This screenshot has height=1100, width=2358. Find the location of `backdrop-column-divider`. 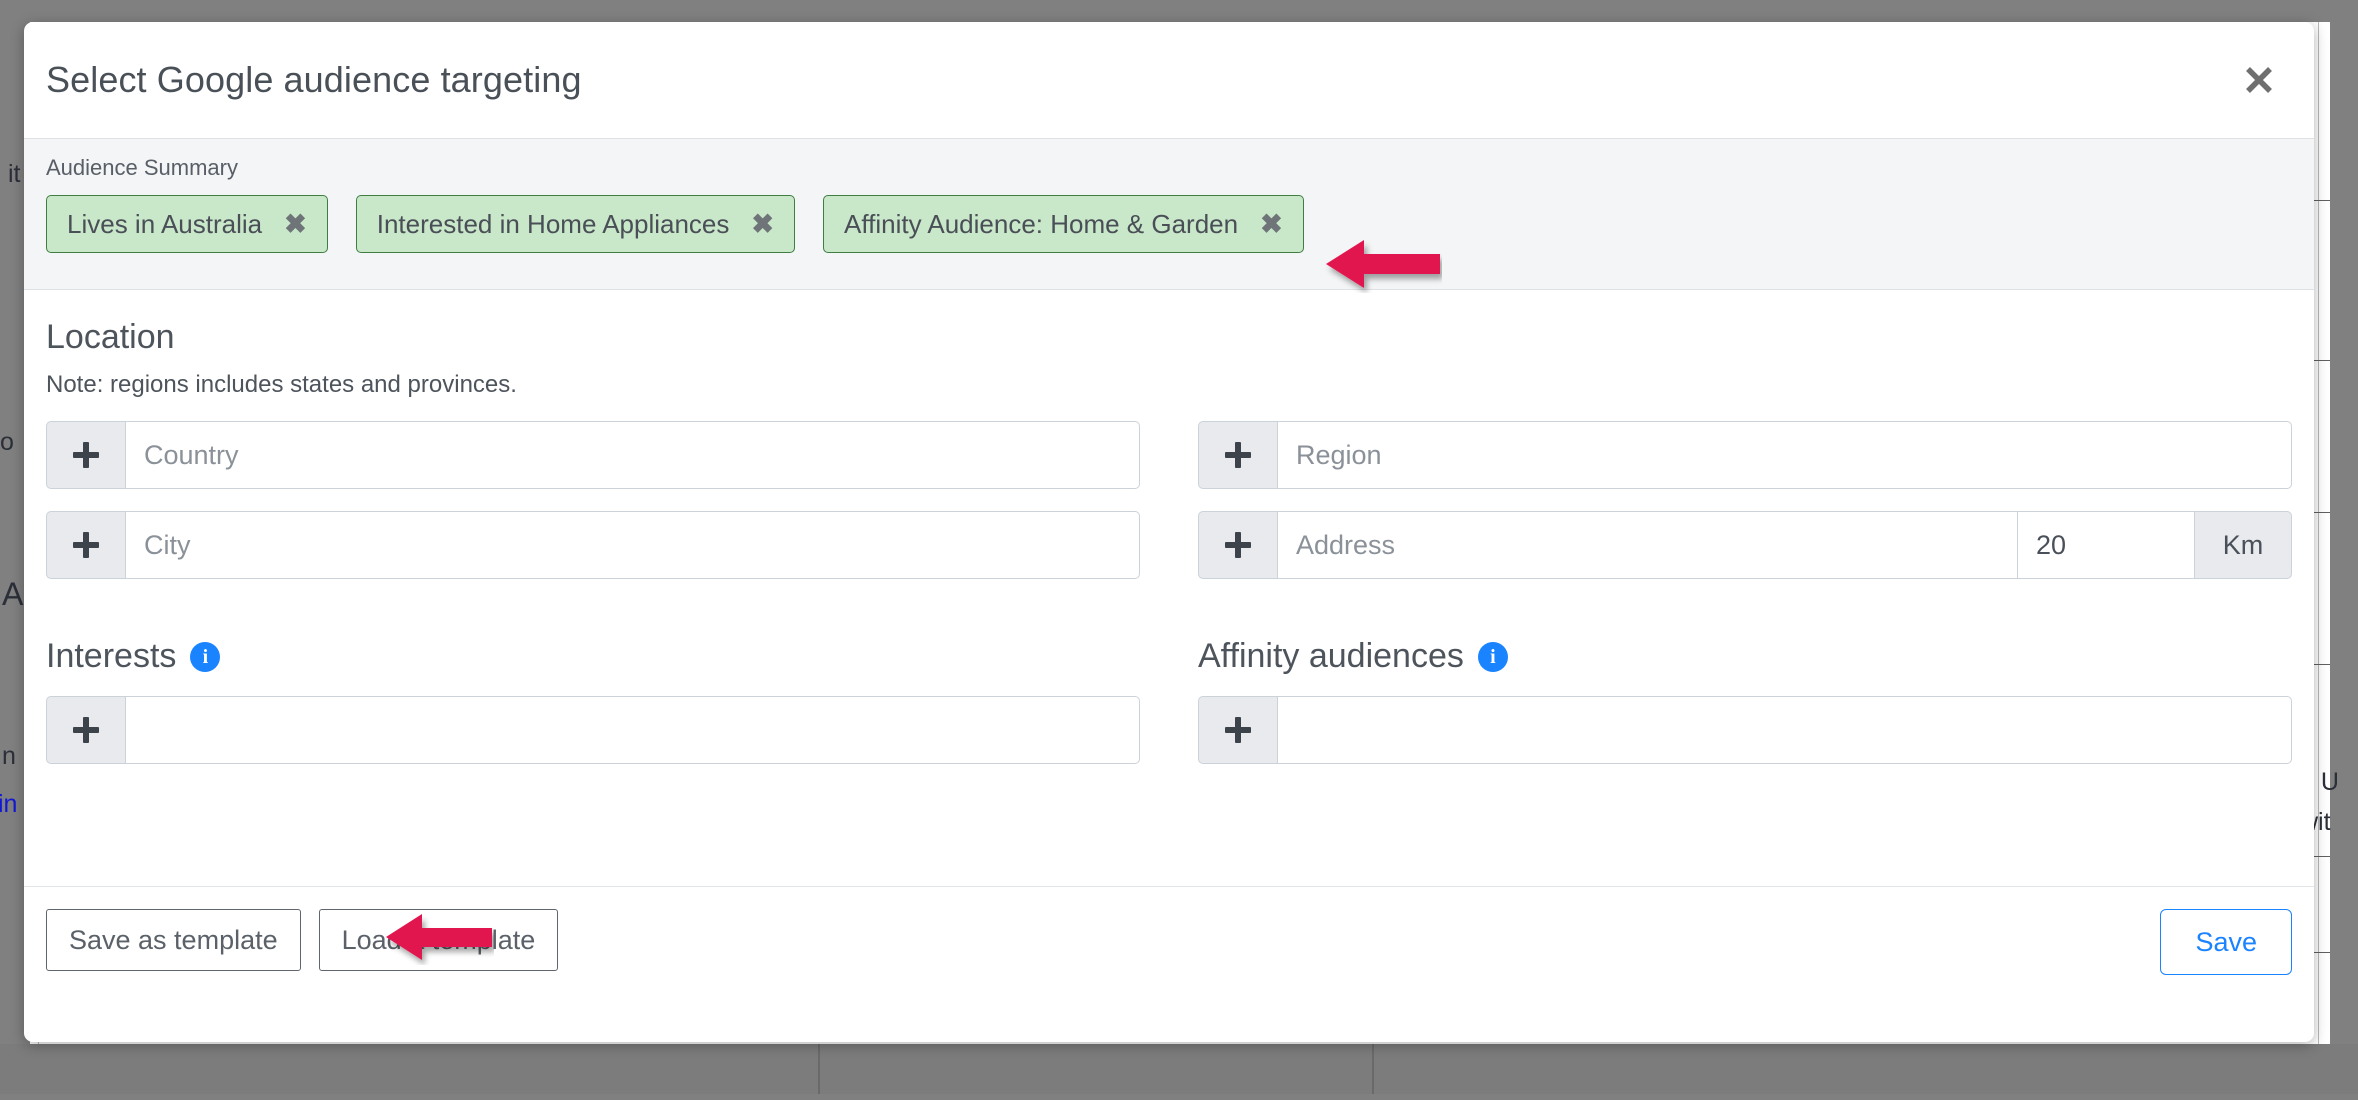

backdrop-column-divider is located at coordinates (2318, 533).